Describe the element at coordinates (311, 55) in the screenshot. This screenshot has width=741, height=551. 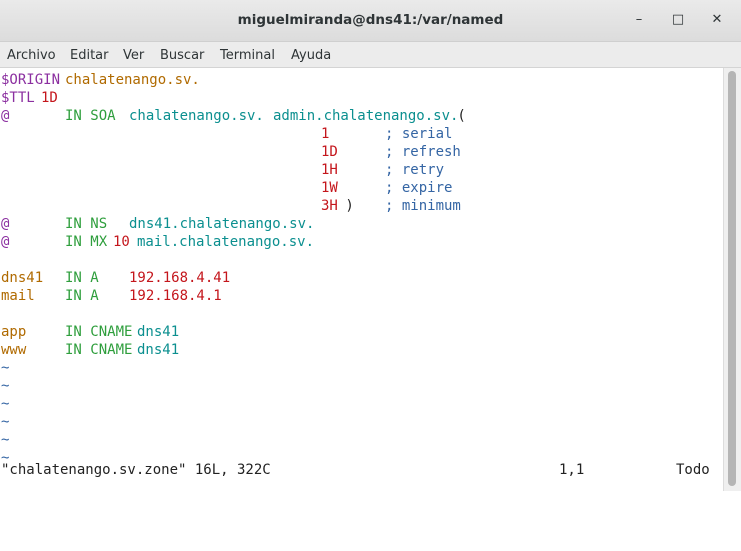
I see `menu-ayuda: Ayuda` at that location.